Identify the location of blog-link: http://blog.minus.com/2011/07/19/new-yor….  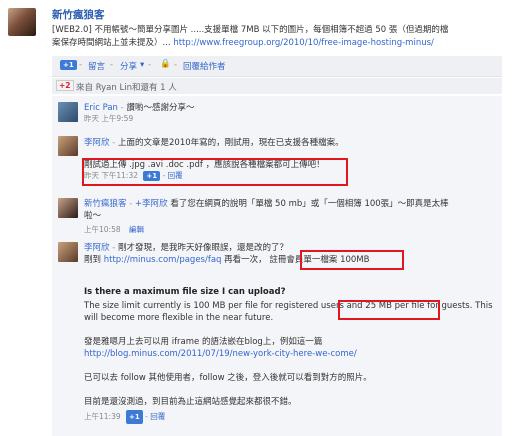
(290, 354).